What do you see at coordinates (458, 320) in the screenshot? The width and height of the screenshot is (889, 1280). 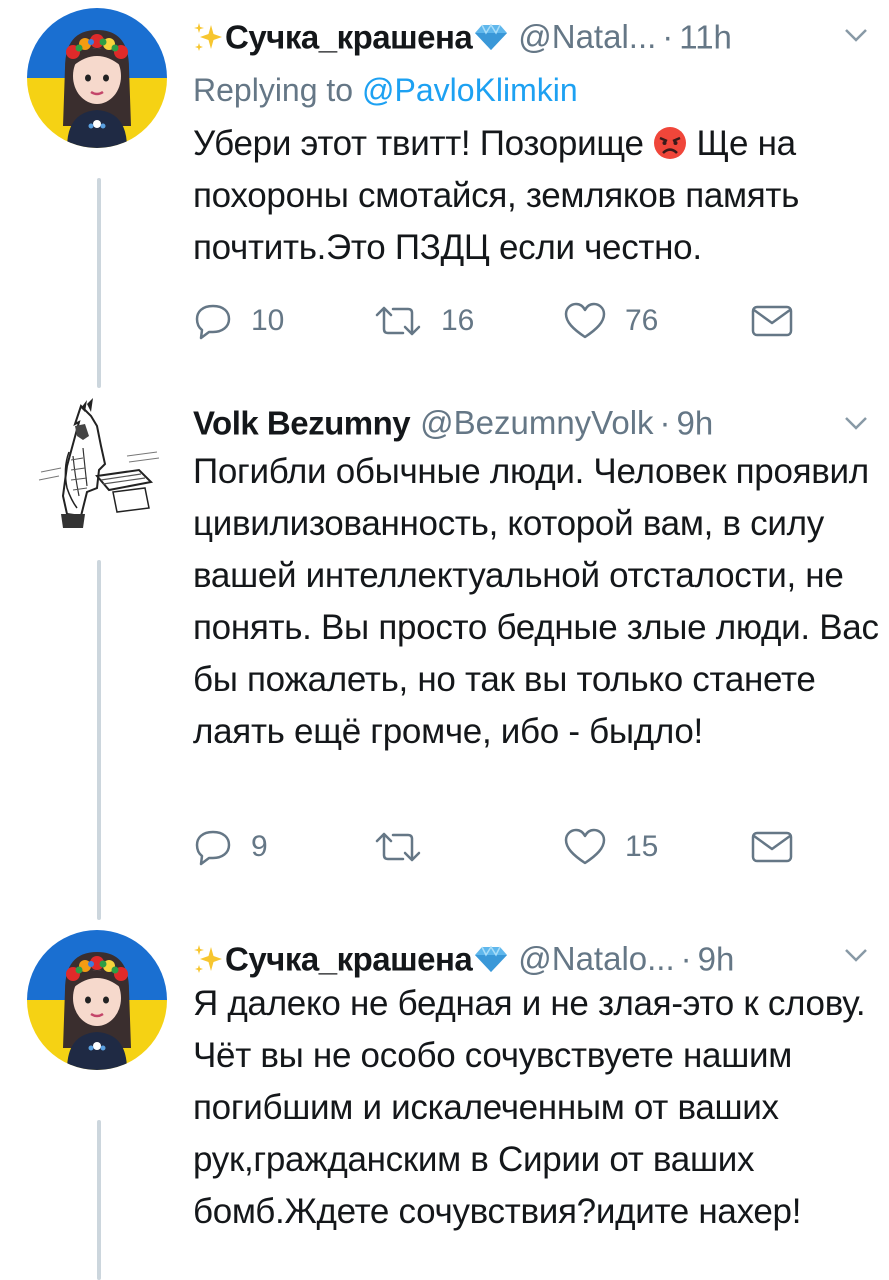 I see `retweet-count: 16` at bounding box center [458, 320].